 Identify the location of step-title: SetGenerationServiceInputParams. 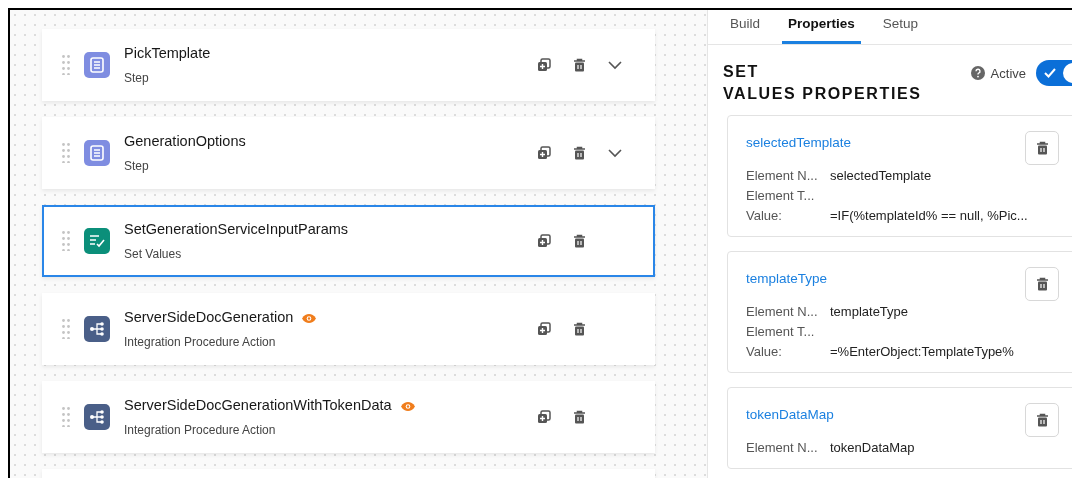
(236, 230).